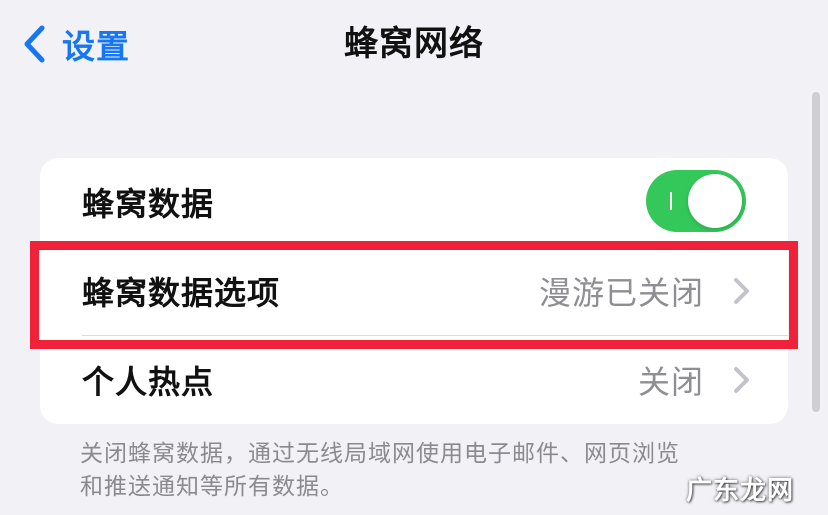 The height and width of the screenshot is (515, 828). I want to click on watermark: 广东龙网, so click(739, 491).